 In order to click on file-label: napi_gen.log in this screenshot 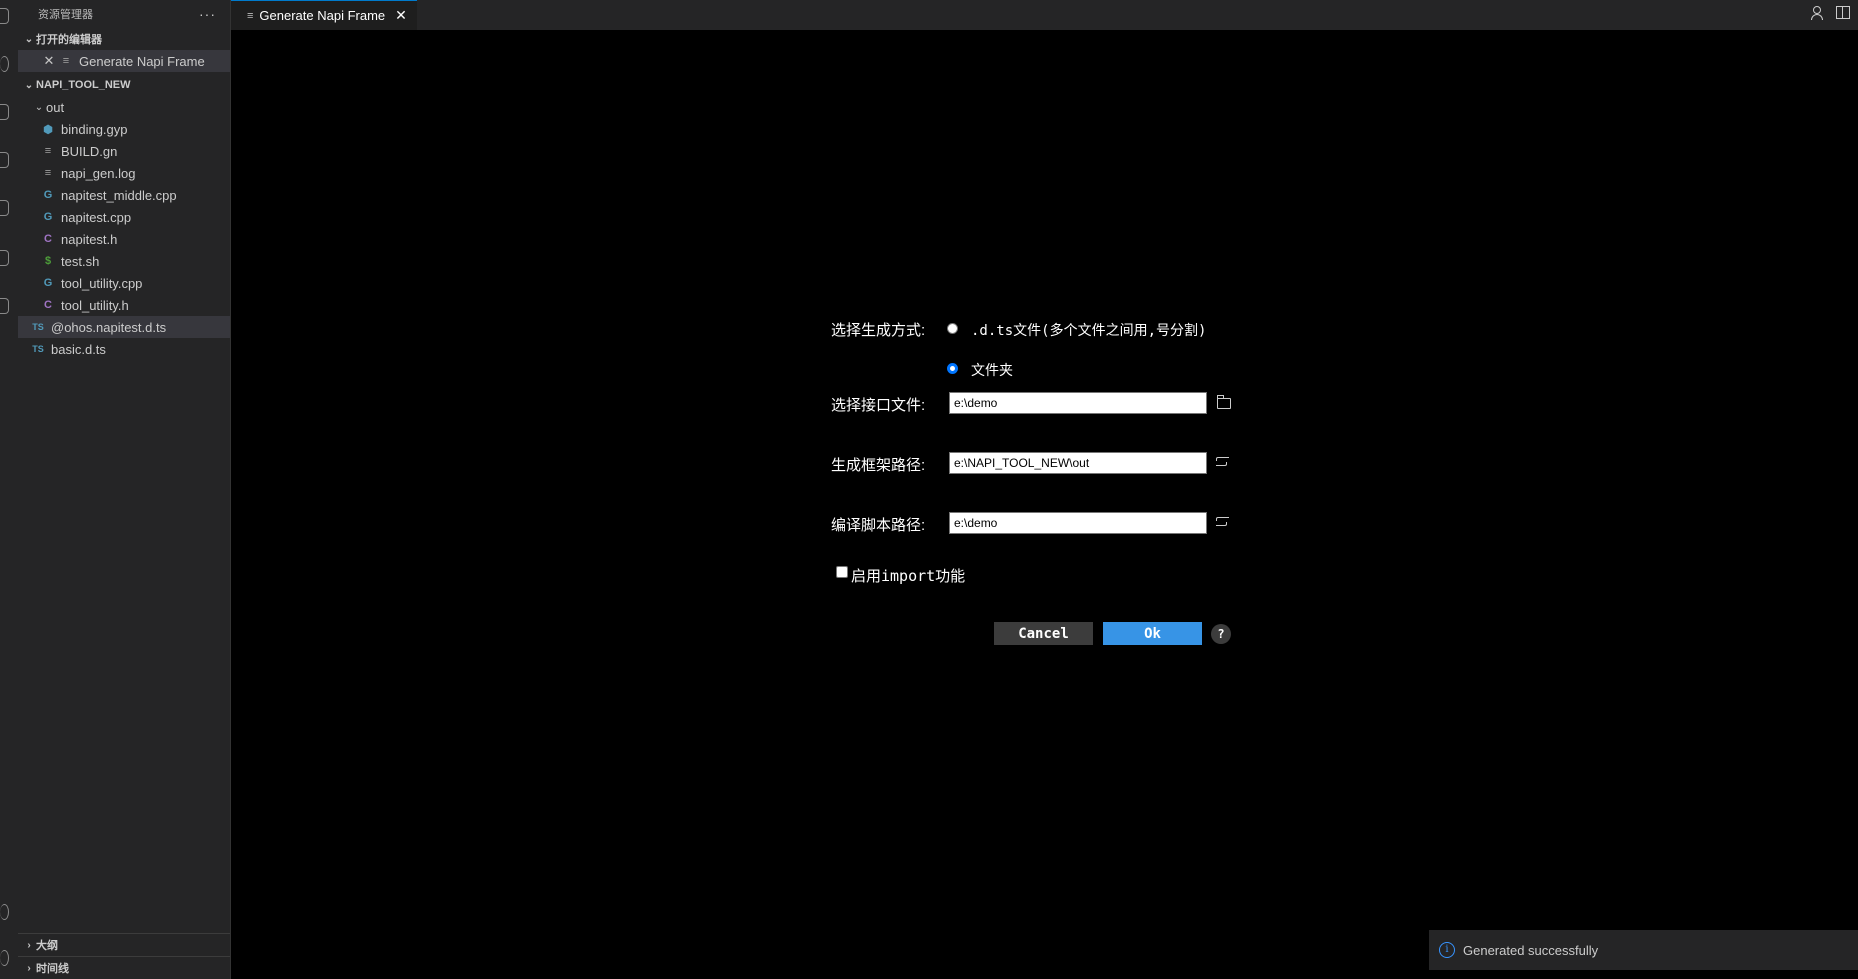, I will do `click(98, 173)`.